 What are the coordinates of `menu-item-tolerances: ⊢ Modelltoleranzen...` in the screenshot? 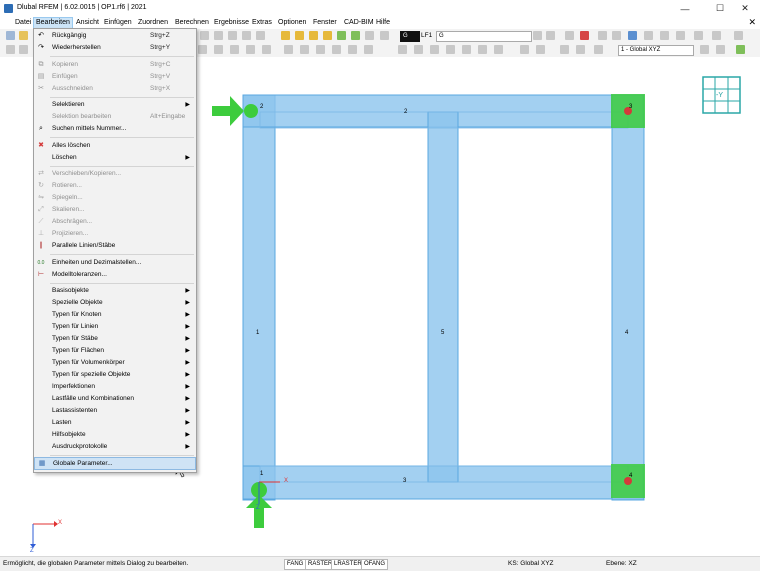 It's located at (115, 275).